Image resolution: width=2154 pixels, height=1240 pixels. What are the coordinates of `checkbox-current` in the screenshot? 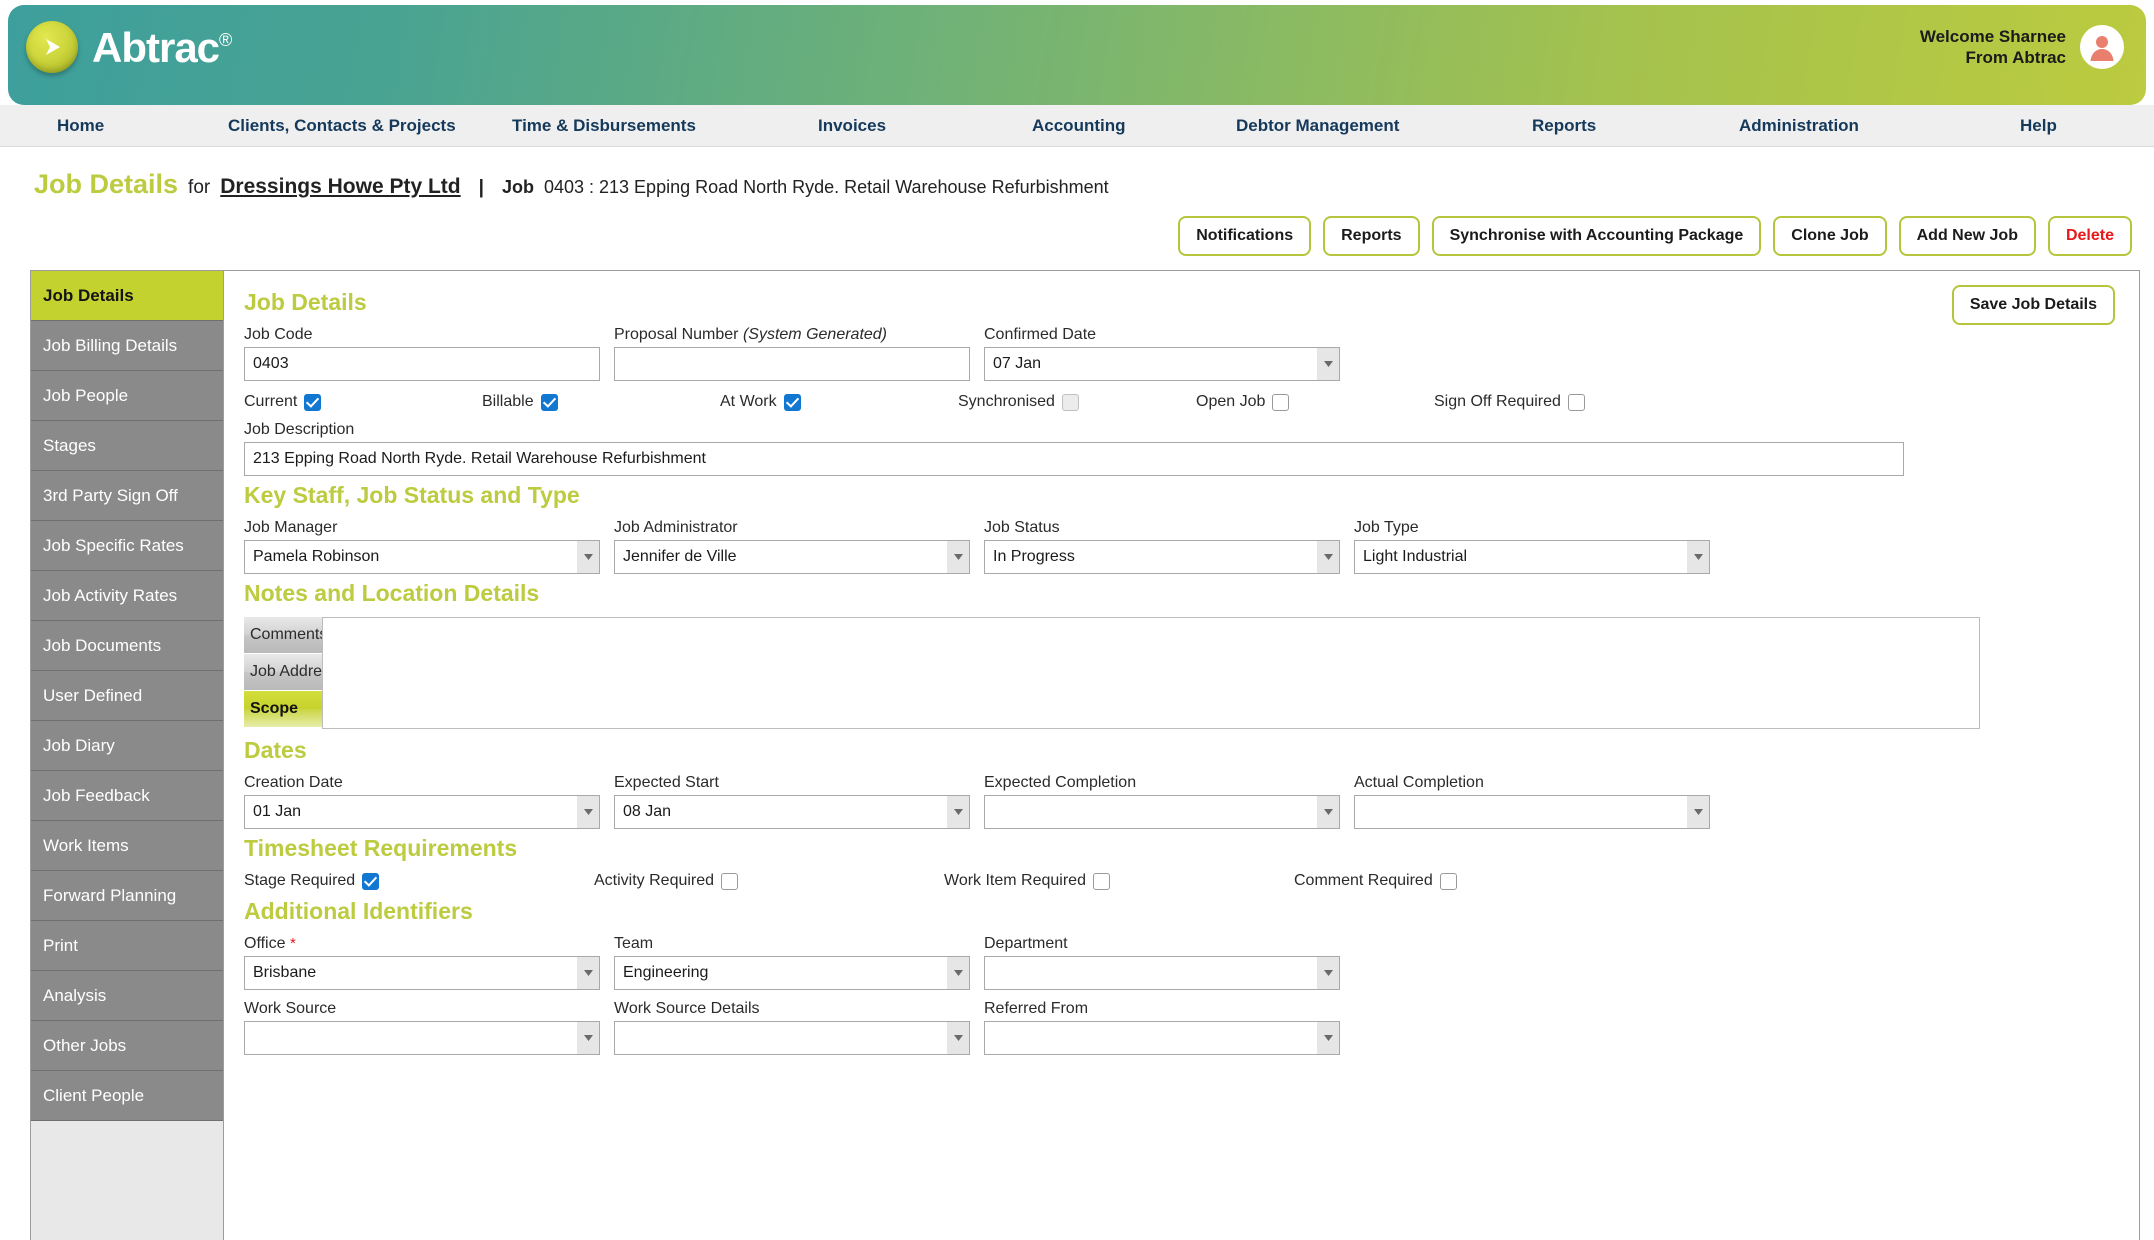 It's located at (313, 402).